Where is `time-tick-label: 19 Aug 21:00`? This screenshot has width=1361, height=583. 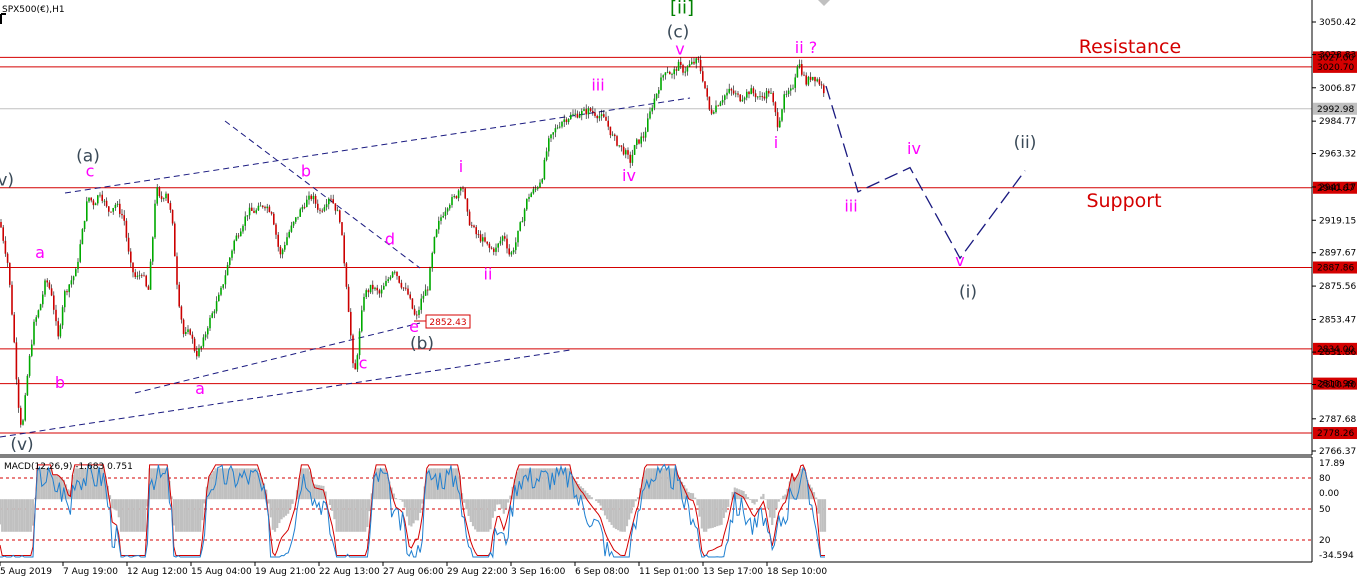
time-tick-label: 19 Aug 21:00 is located at coordinates (285, 572).